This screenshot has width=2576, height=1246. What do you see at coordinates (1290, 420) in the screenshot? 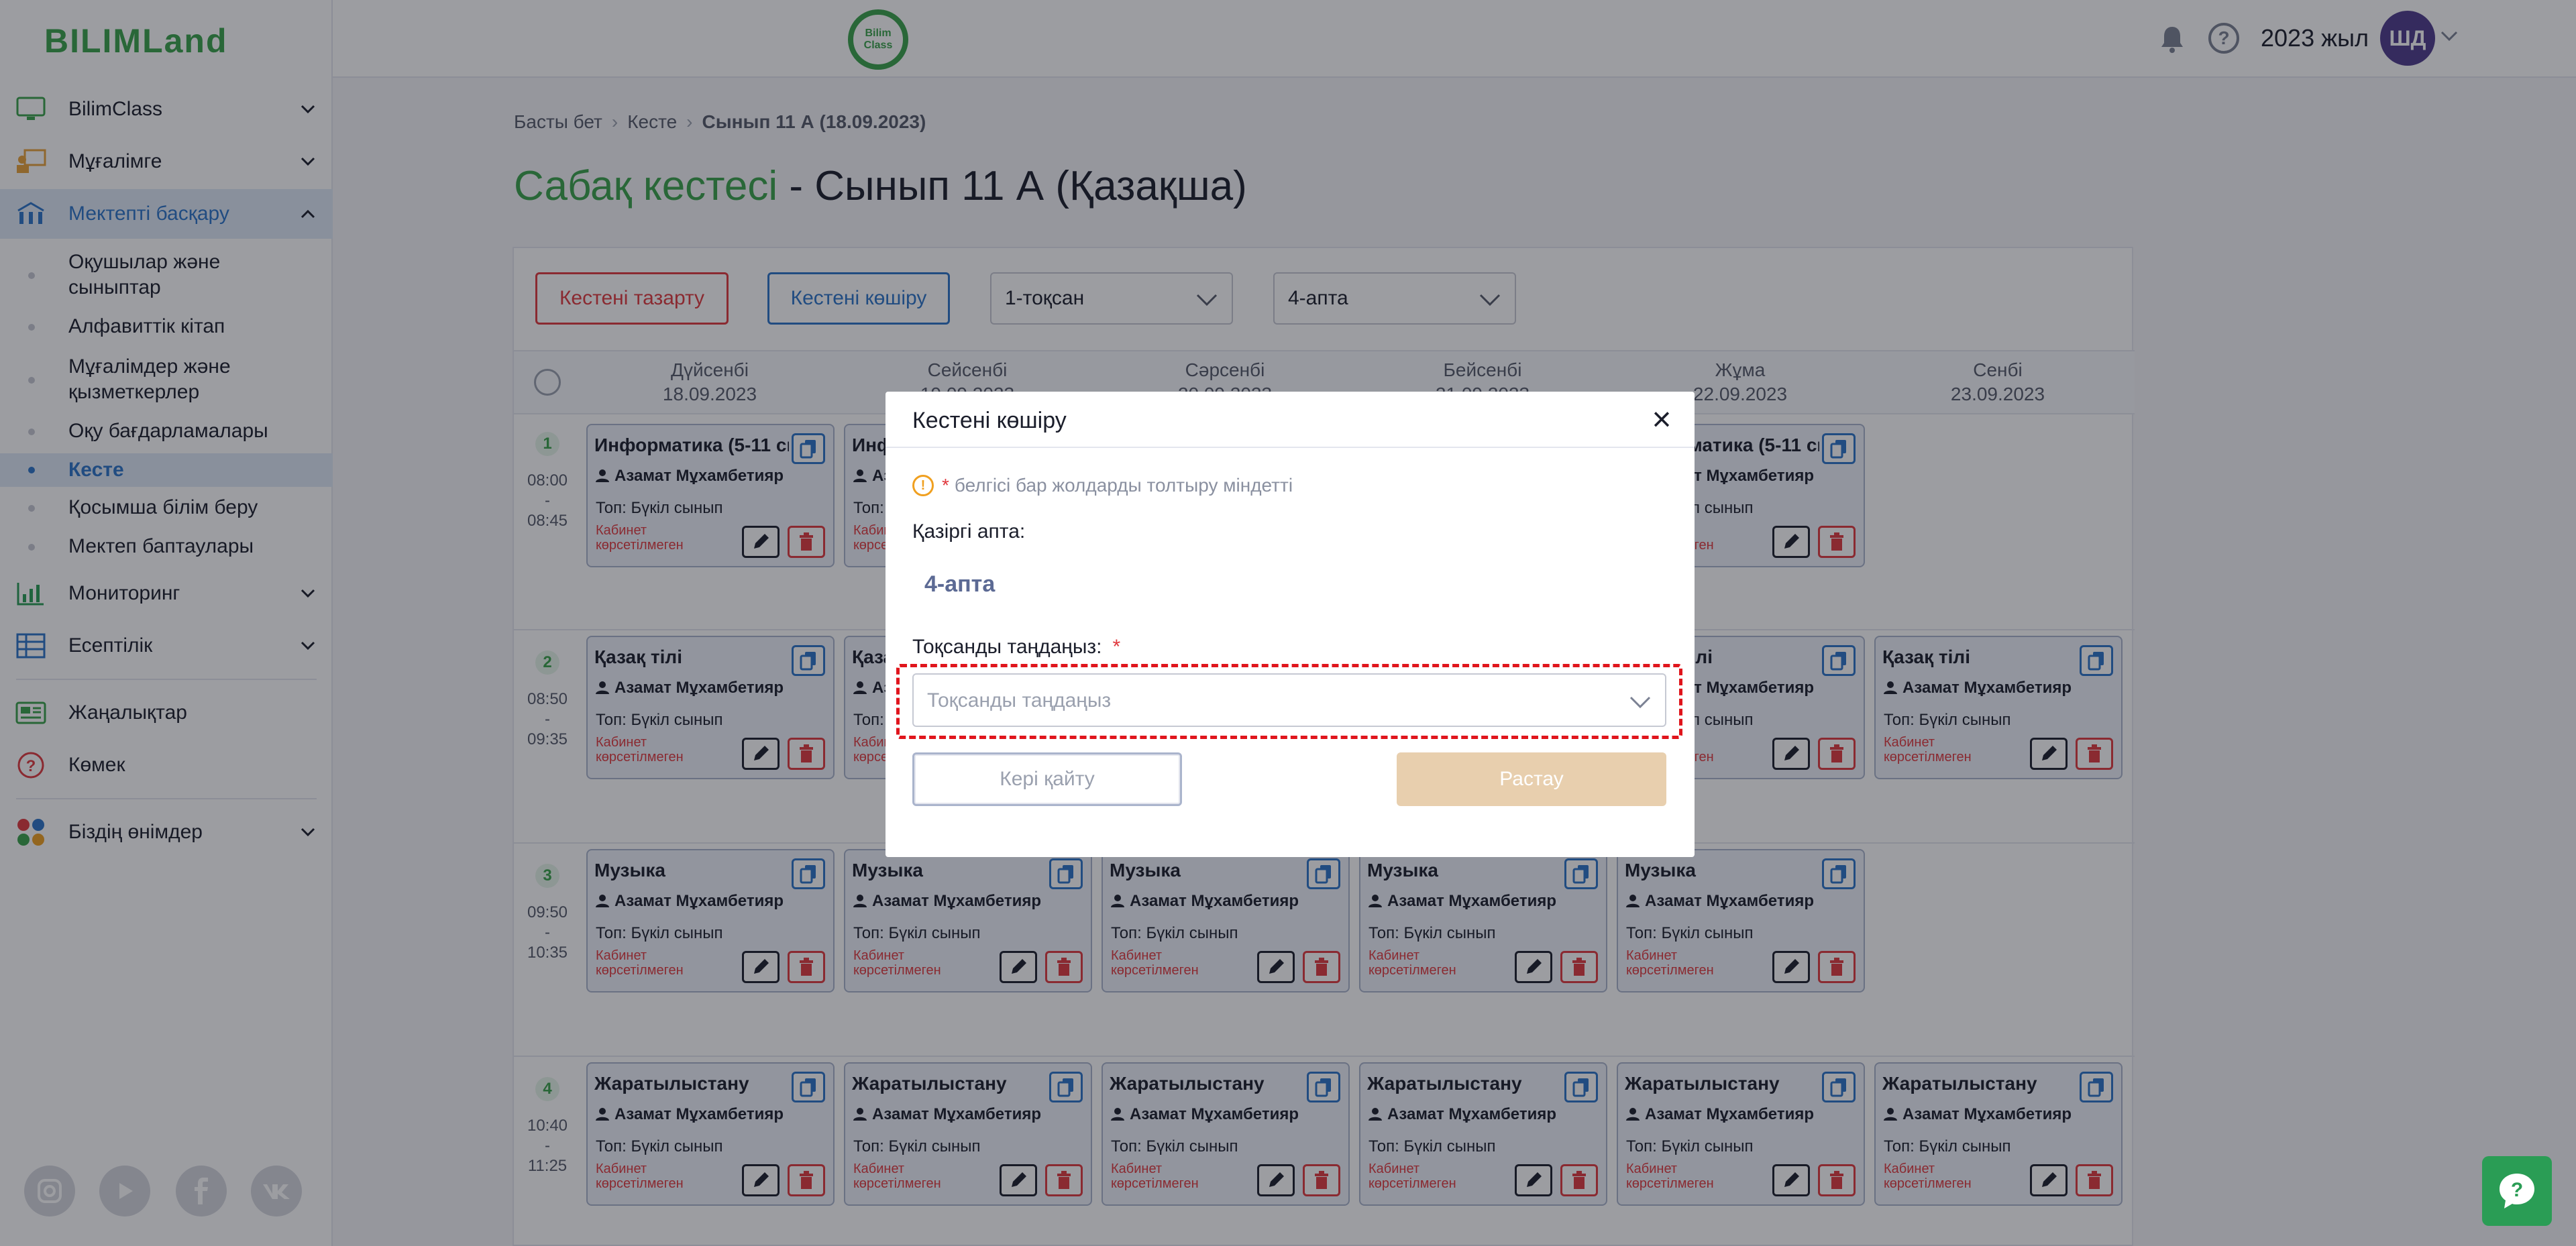
I see `modal-header: Кестені көшіру ×` at bounding box center [1290, 420].